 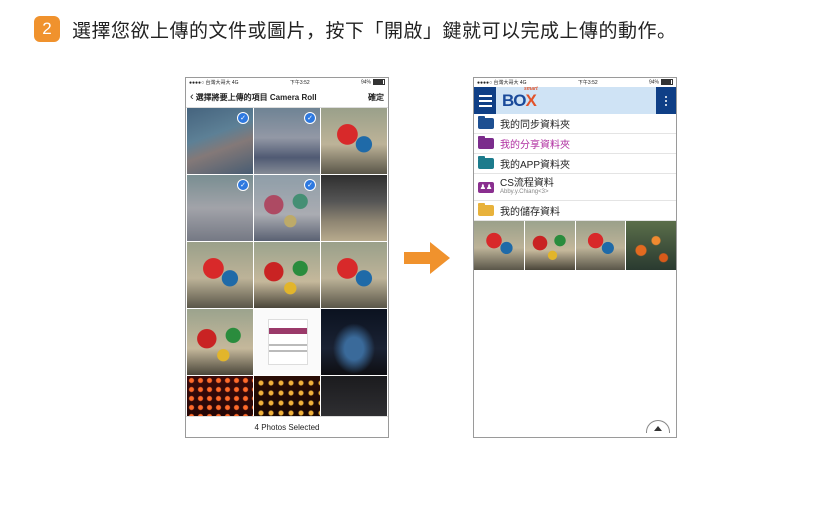 I want to click on instruction-header: 2 選擇您欲上傳的文件或圖片，按下「開啟」鍵就可以完成上傳的動作。, so click(x=355, y=29).